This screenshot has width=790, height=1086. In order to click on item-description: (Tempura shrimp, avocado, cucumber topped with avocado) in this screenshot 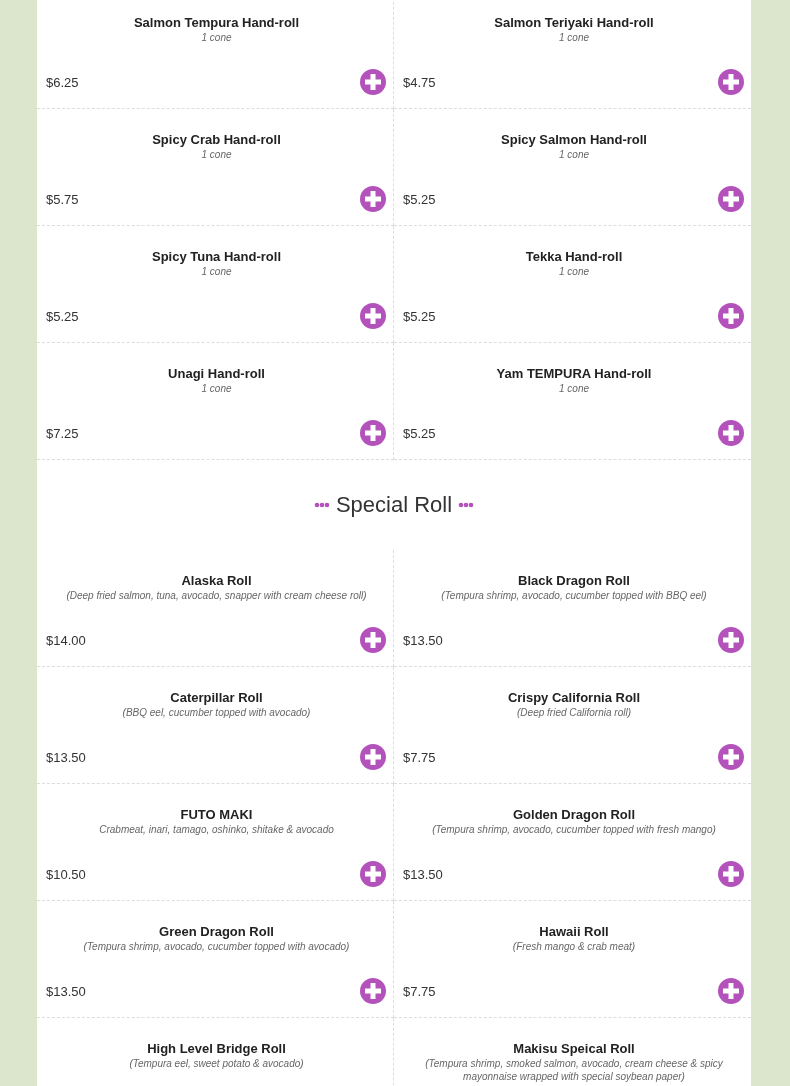, I will do `click(216, 946)`.